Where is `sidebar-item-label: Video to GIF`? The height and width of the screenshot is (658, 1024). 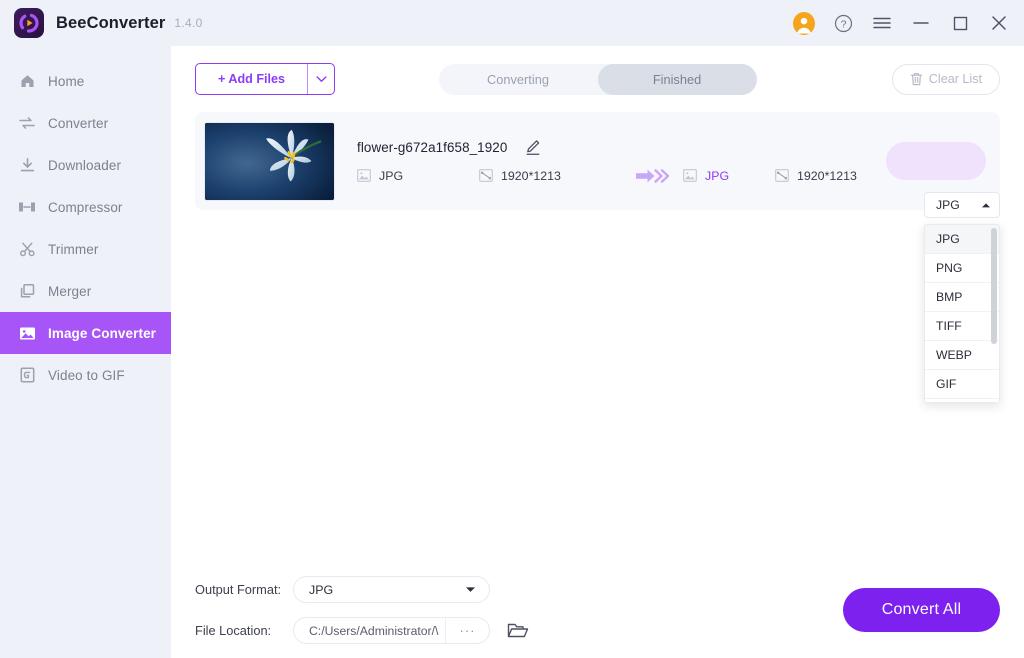 sidebar-item-label: Video to GIF is located at coordinates (86, 375).